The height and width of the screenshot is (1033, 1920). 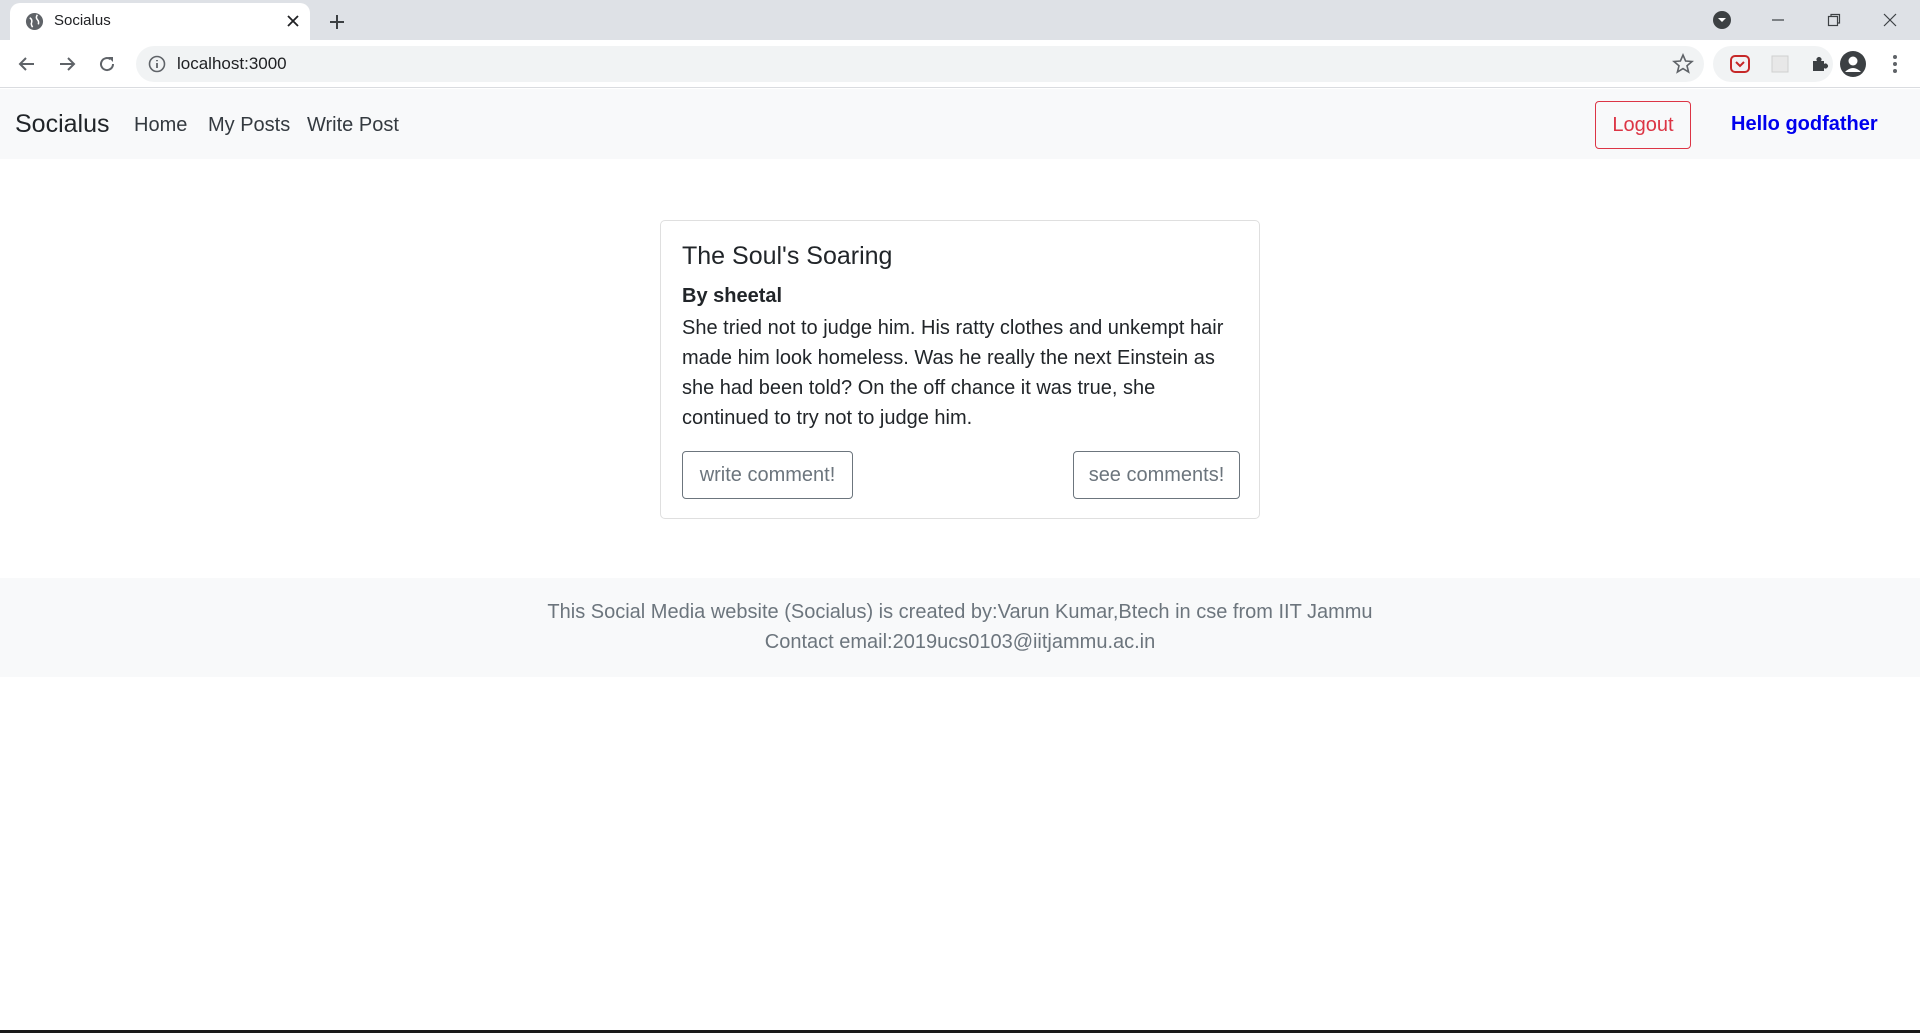 What do you see at coordinates (160, 125) in the screenshot?
I see `nav-home: Home` at bounding box center [160, 125].